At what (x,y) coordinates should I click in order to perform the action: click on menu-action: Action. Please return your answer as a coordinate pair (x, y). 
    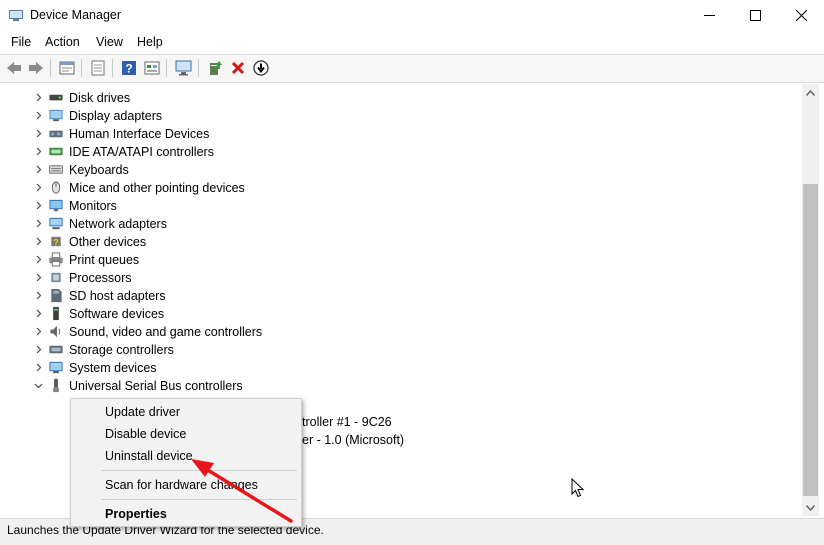
    Looking at the image, I should click on (62, 42).